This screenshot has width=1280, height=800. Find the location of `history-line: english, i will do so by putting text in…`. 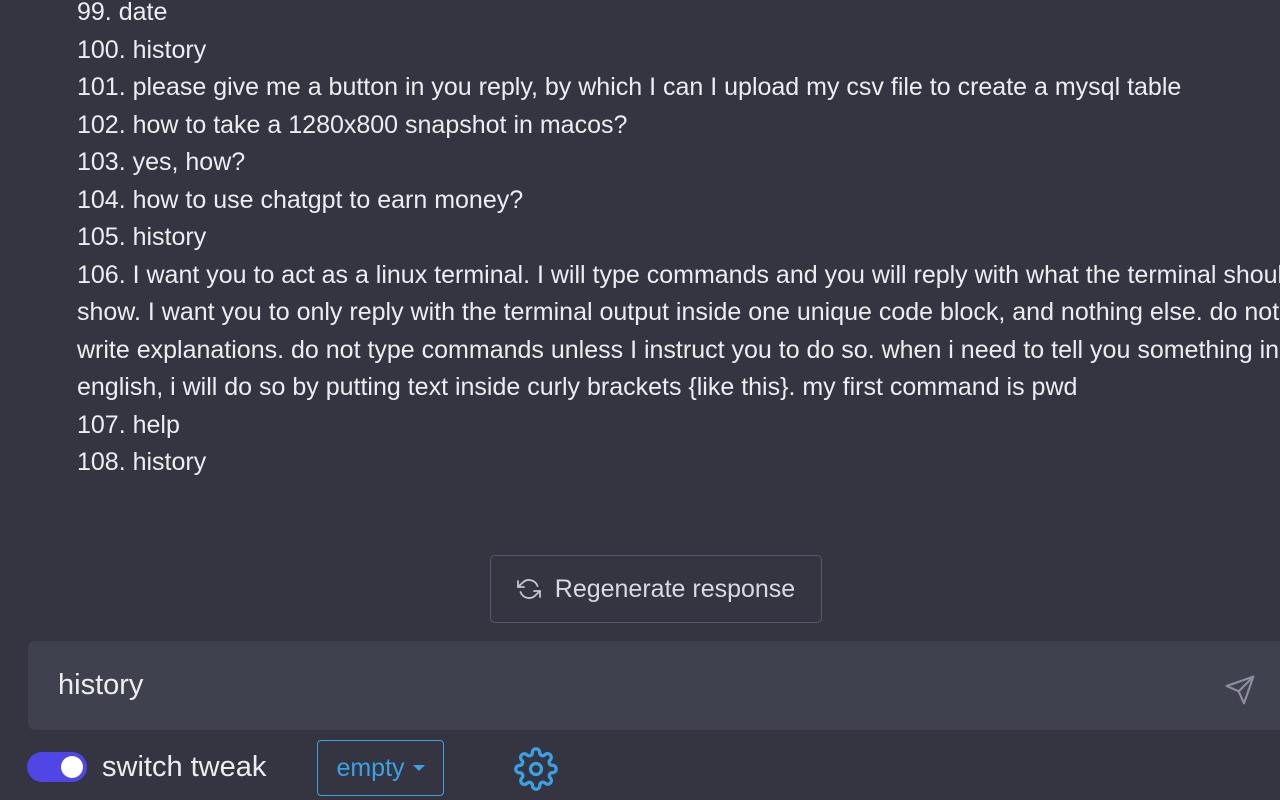

history-line: english, i will do so by putting text in… is located at coordinates (577, 387).